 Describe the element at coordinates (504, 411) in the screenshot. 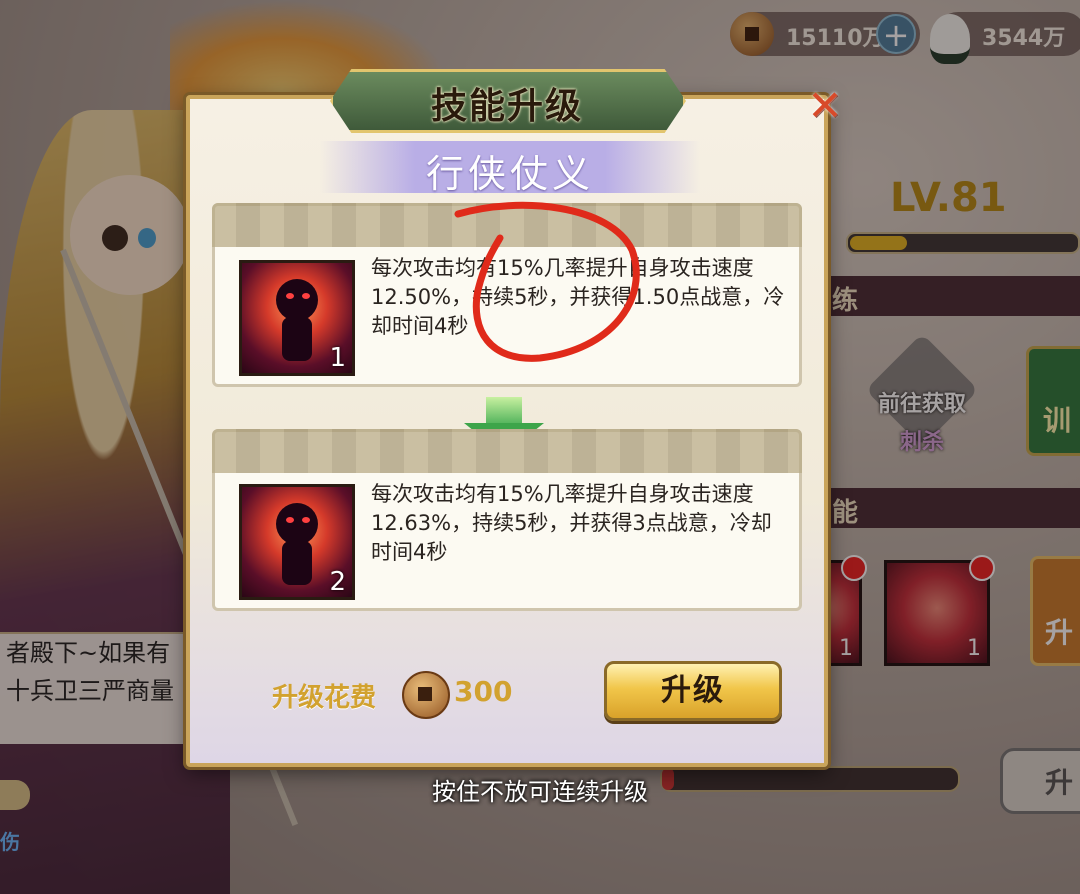

I see `arrow-stem` at that location.